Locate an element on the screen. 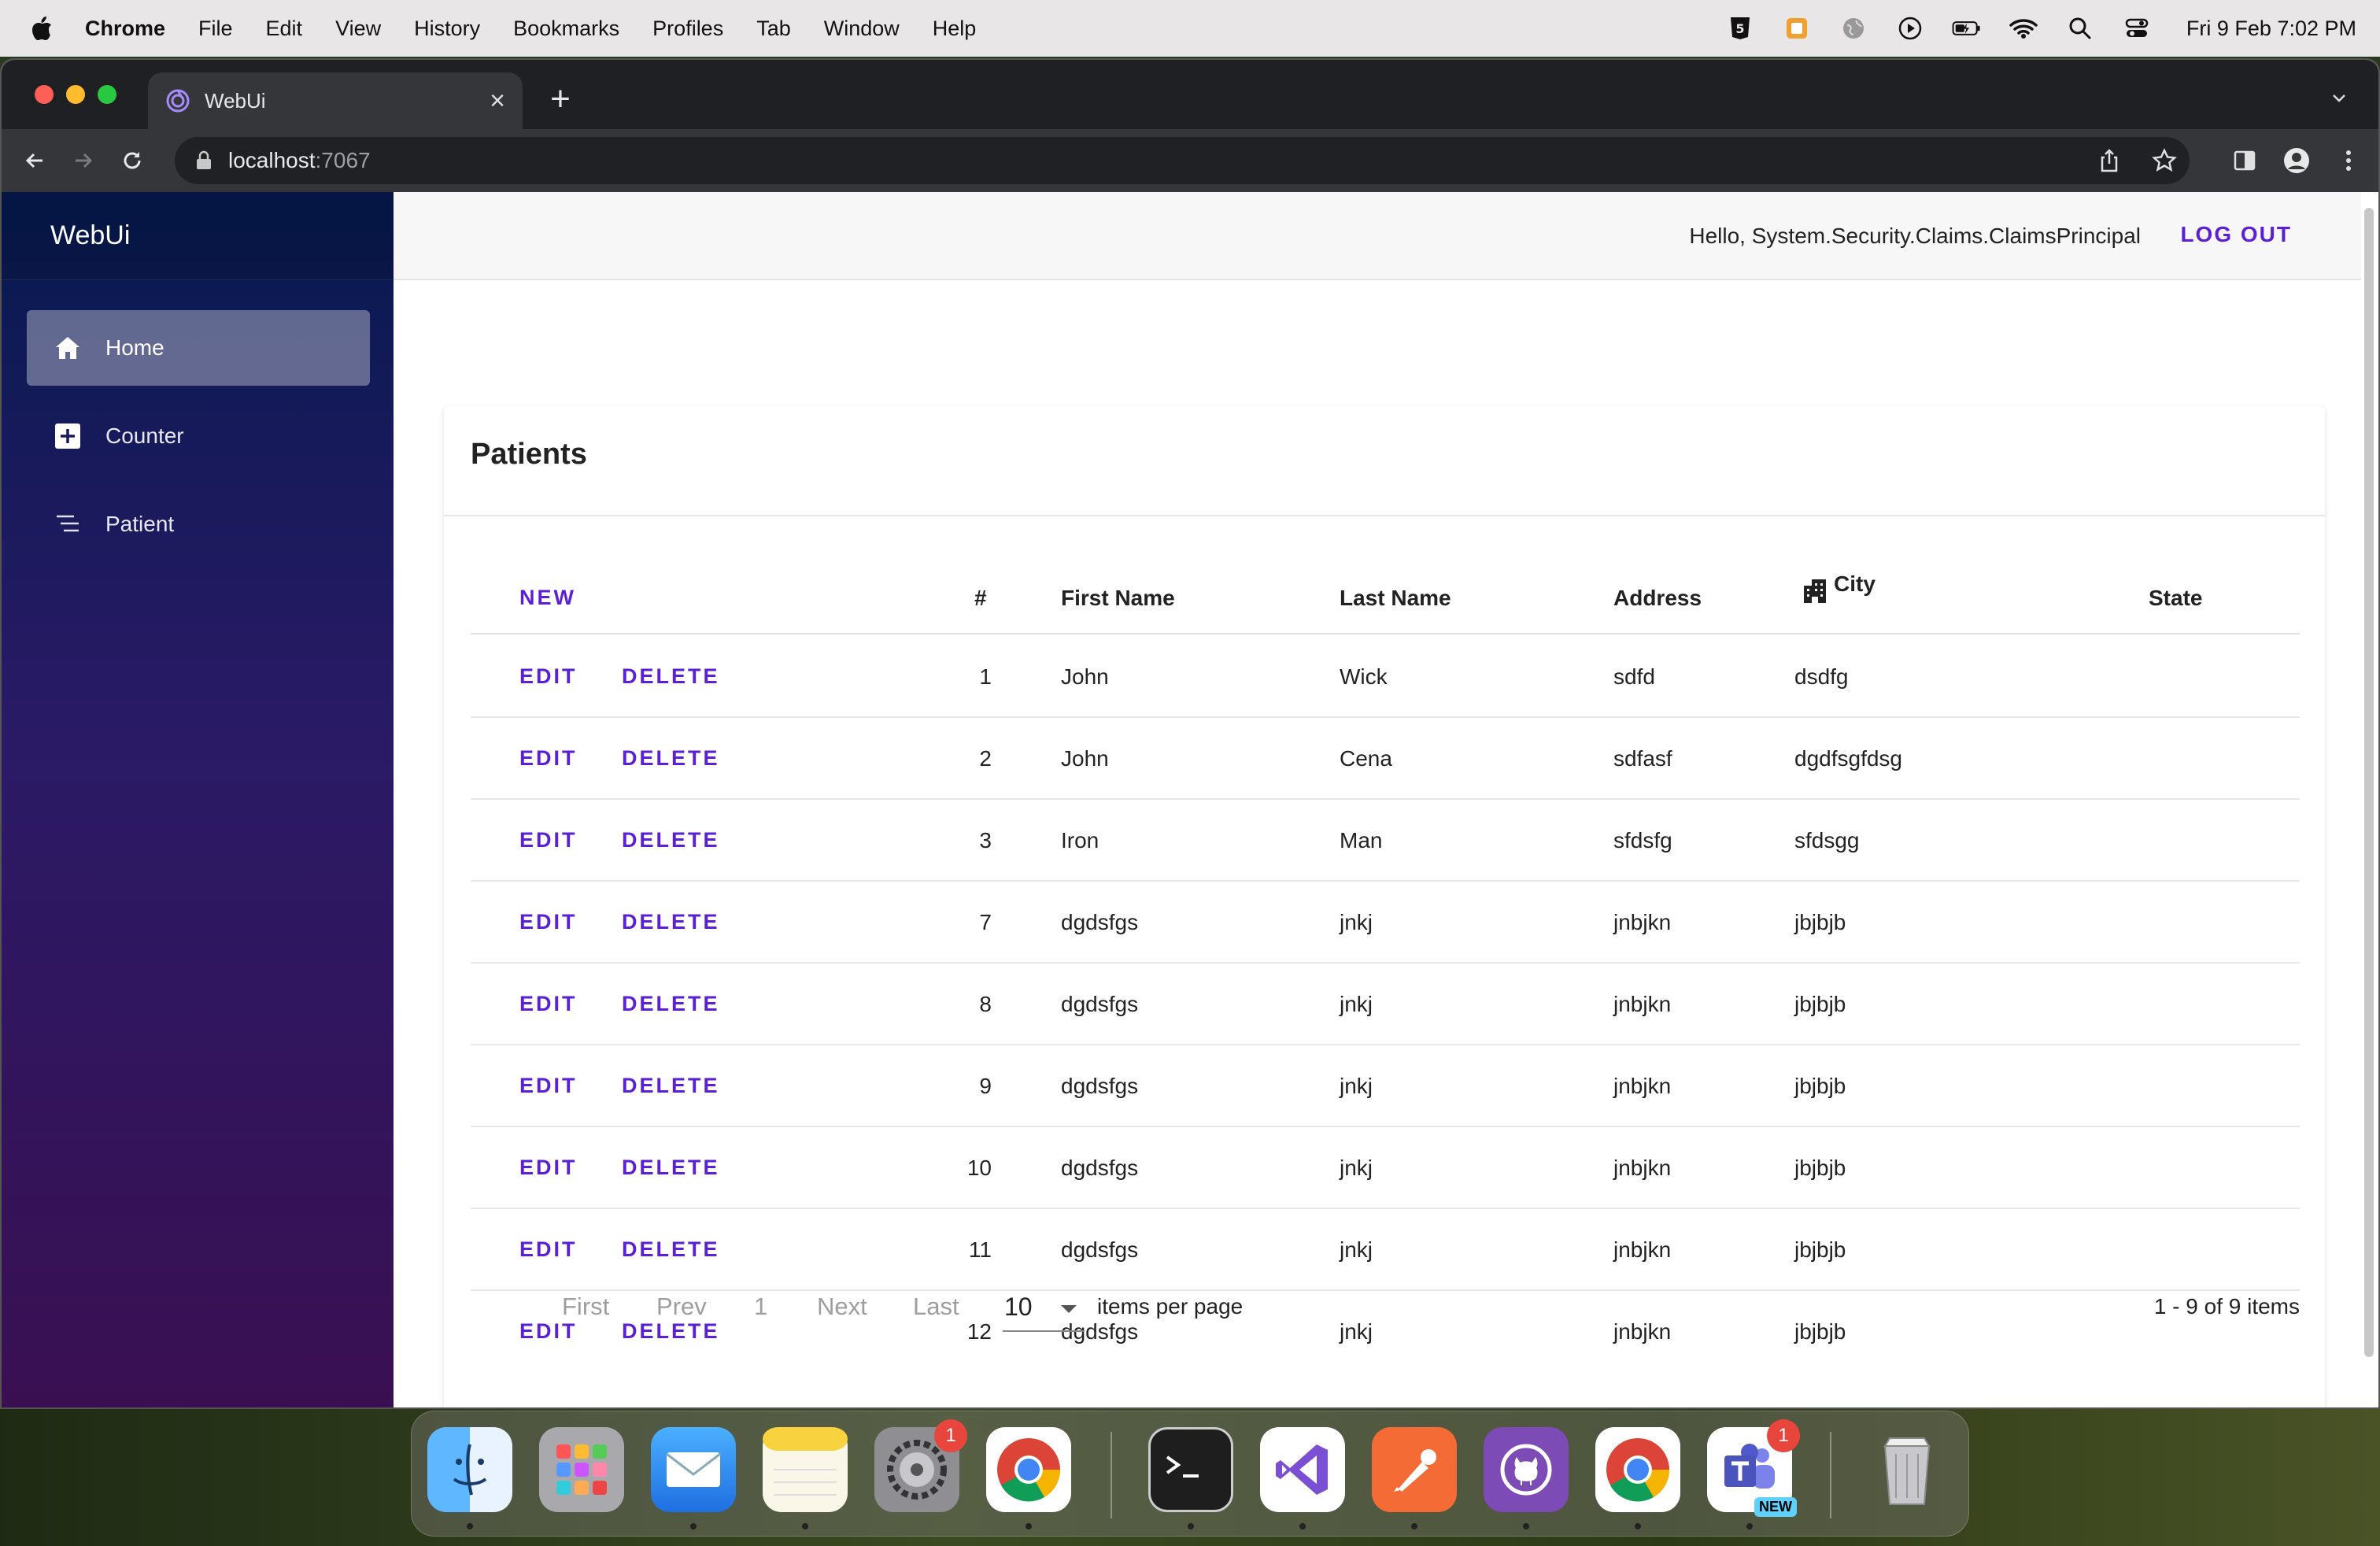 Image resolution: width=2380 pixels, height=1546 pixels. column-header-city: City is located at coordinates (1839, 588).